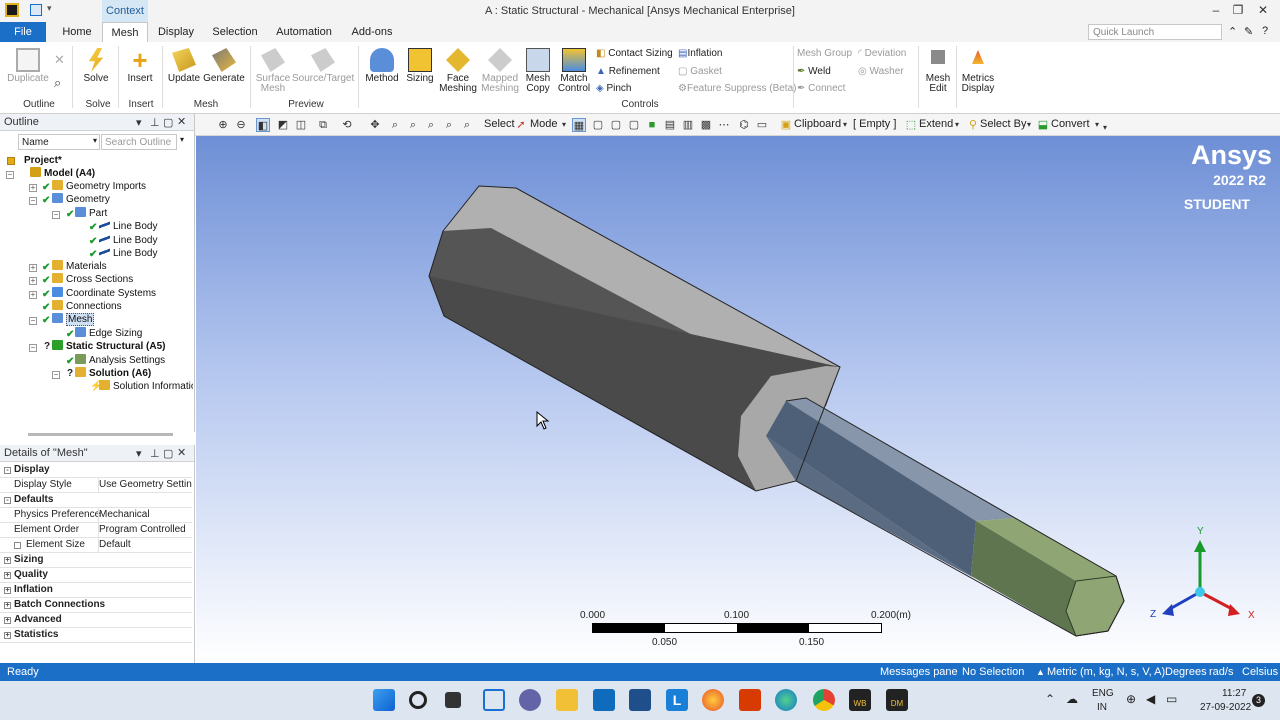 The image size is (1280, 720). What do you see at coordinates (120, 360) in the screenshot?
I see `tree-analysis-settings: Analysis Settings` at bounding box center [120, 360].